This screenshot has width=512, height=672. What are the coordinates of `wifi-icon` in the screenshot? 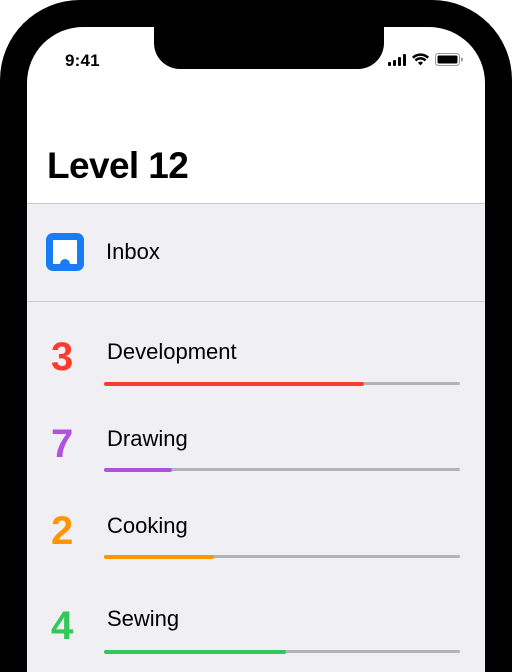 It's located at (420, 59).